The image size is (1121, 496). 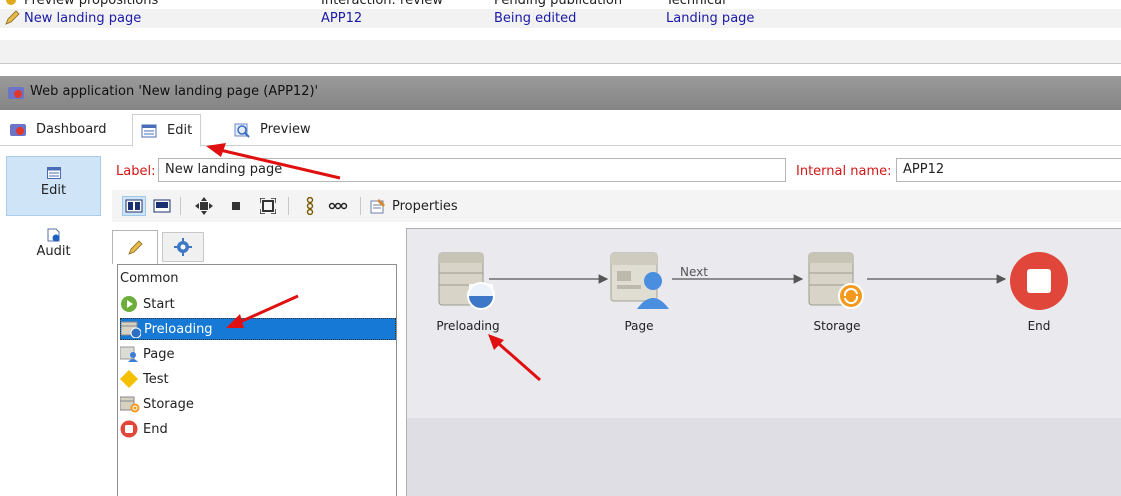 What do you see at coordinates (159, 354) in the screenshot?
I see `palette-item-label: Page` at bounding box center [159, 354].